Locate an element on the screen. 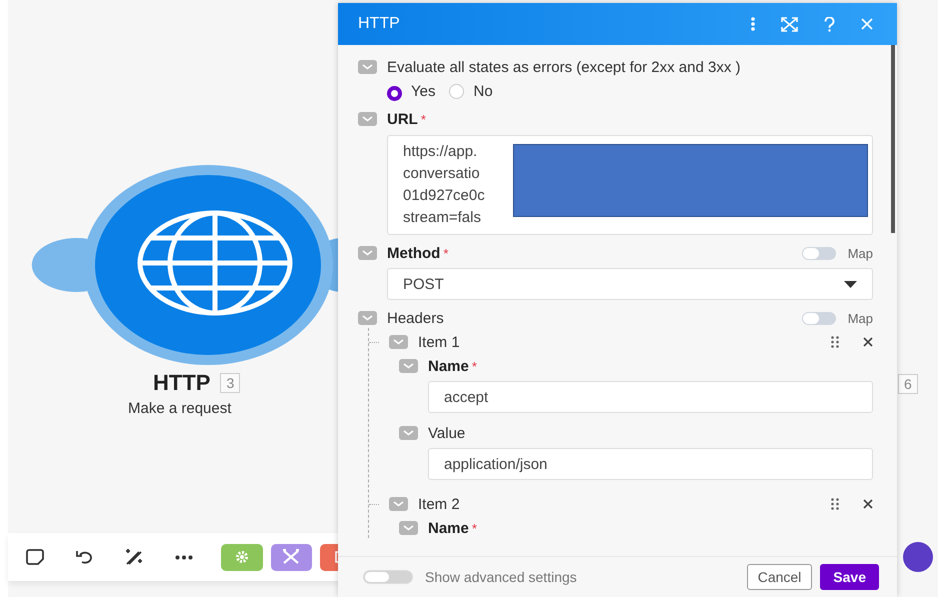 Image resolution: width=938 pixels, height=597 pixels. magic-wand-icon is located at coordinates (134, 557).